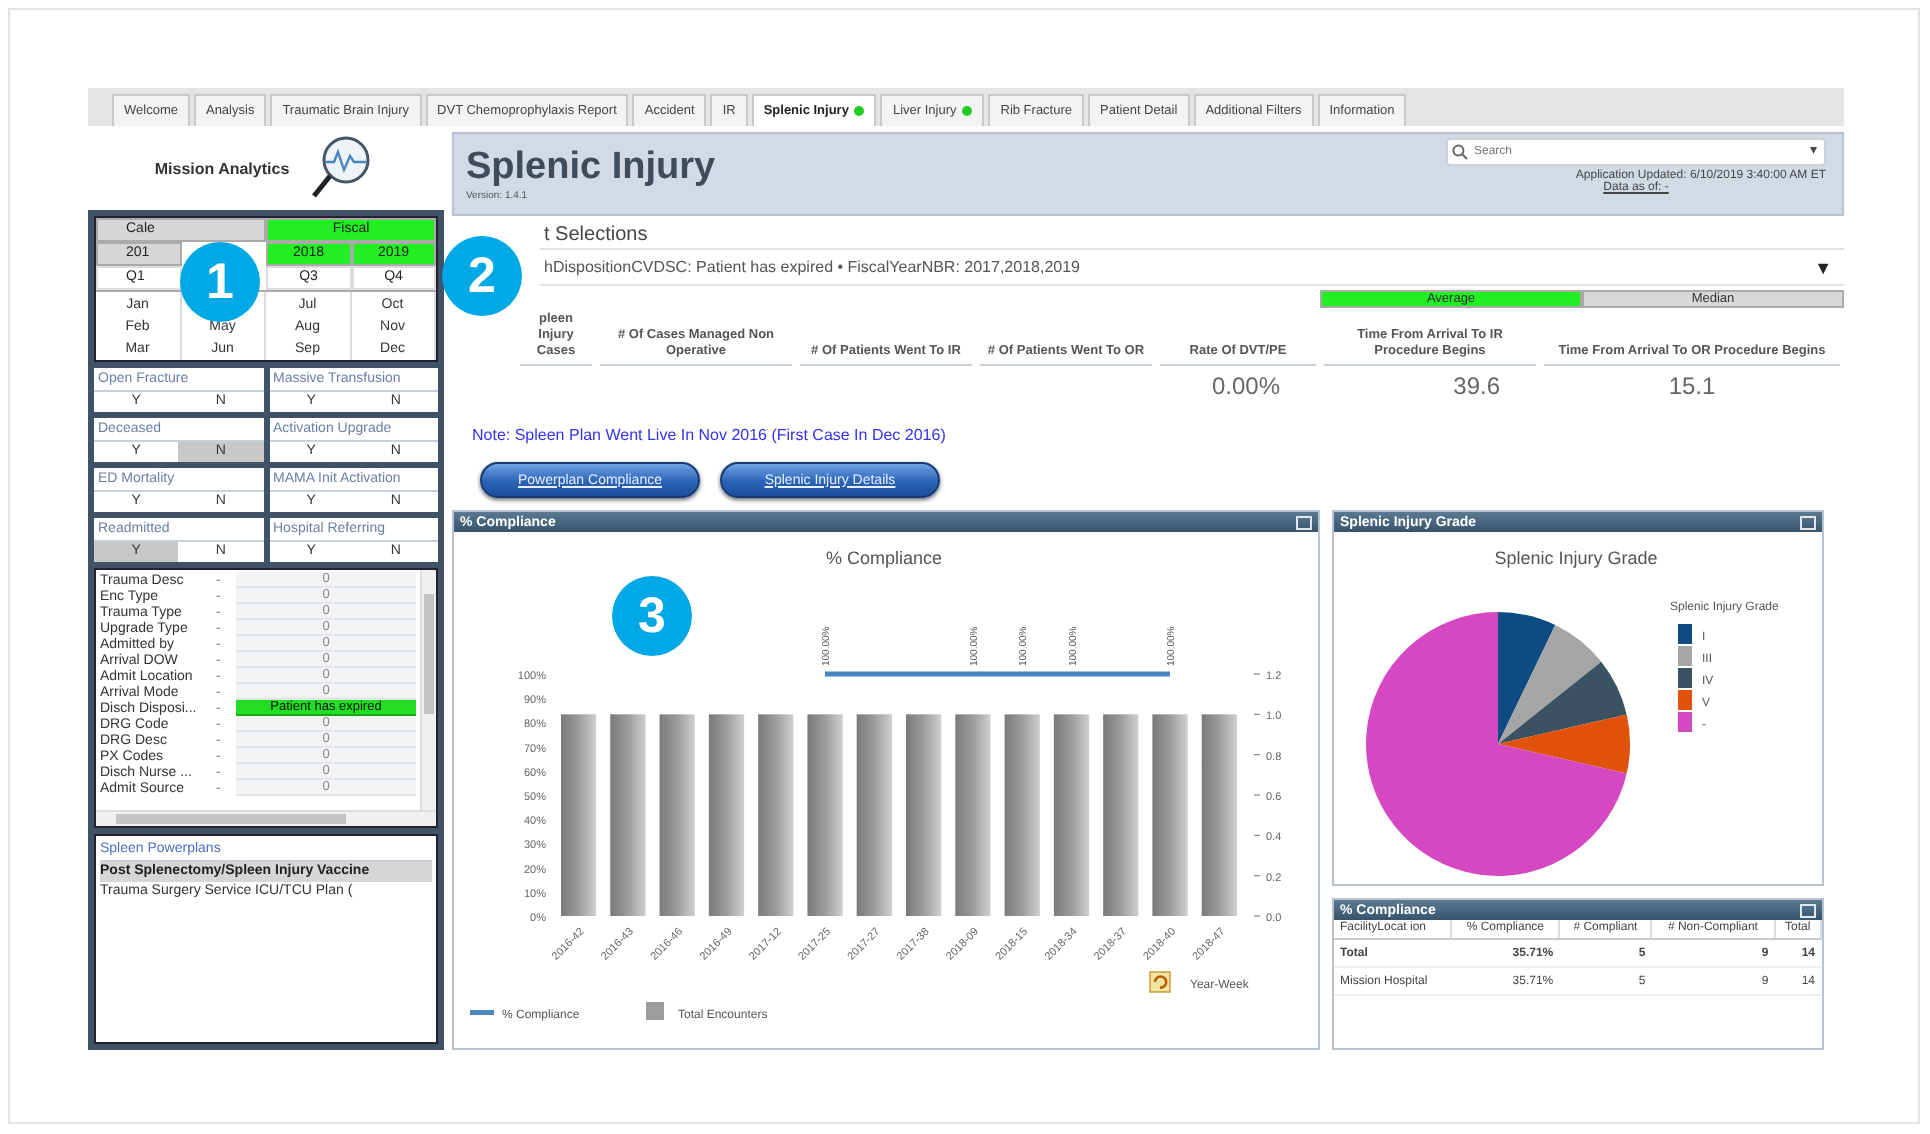  Describe the element at coordinates (591, 168) in the screenshot. I see `page-title: Splenic Injury` at that location.